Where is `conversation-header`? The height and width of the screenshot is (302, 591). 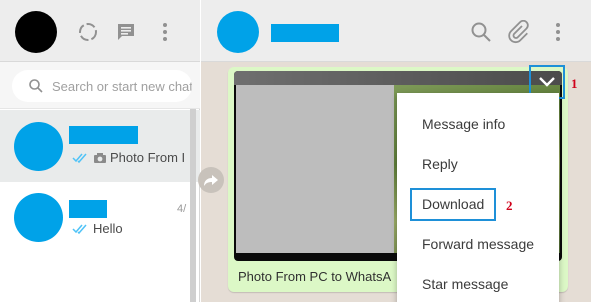 conversation-header is located at coordinates (396, 31).